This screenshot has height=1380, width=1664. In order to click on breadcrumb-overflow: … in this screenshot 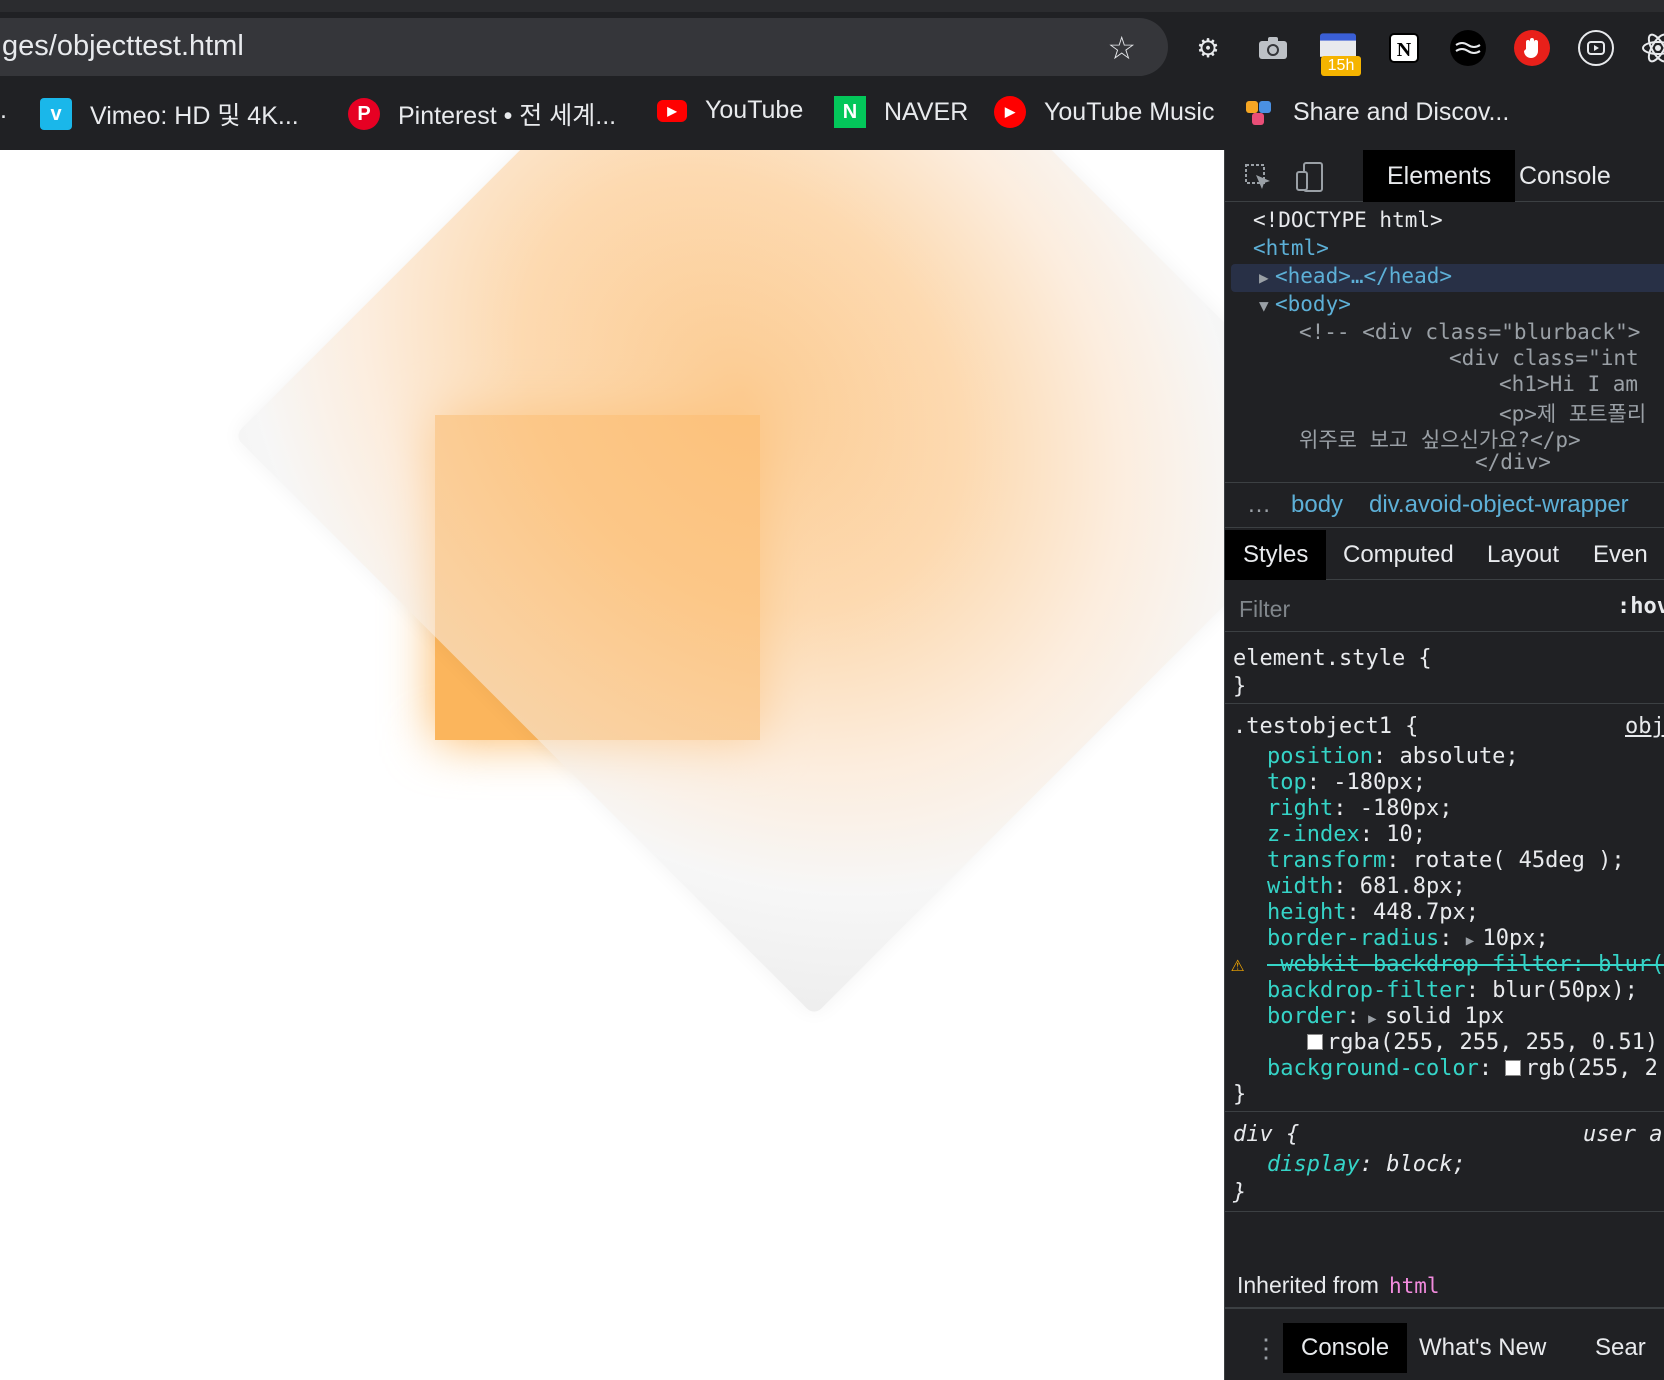, I will do `click(1259, 505)`.